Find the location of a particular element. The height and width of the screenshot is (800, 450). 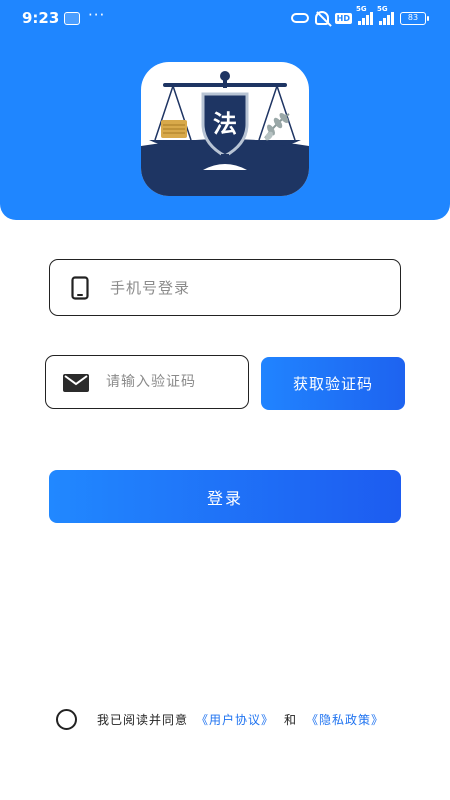

status-time: 9:23 is located at coordinates (41, 18).